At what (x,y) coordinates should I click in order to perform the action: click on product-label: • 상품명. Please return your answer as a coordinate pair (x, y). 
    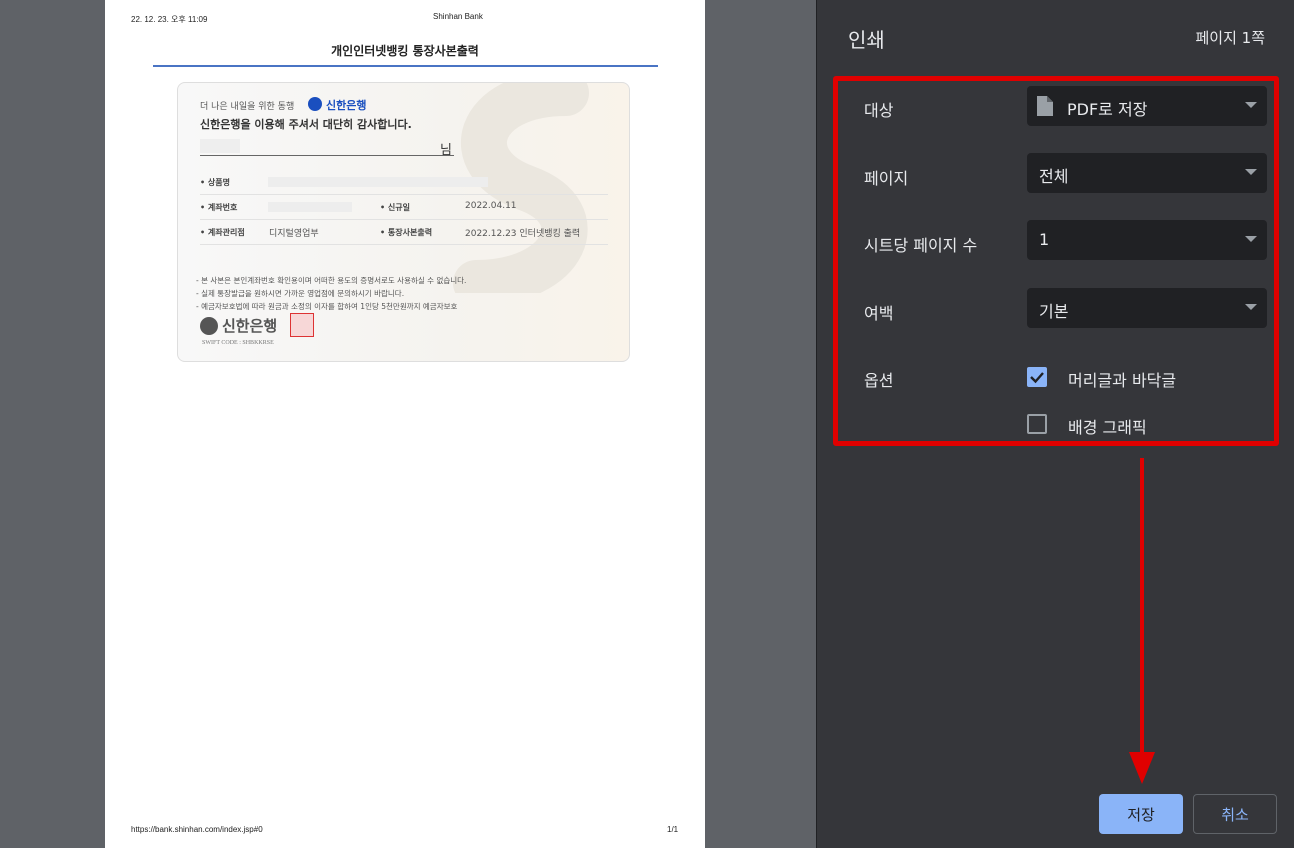
    Looking at the image, I should click on (215, 182).